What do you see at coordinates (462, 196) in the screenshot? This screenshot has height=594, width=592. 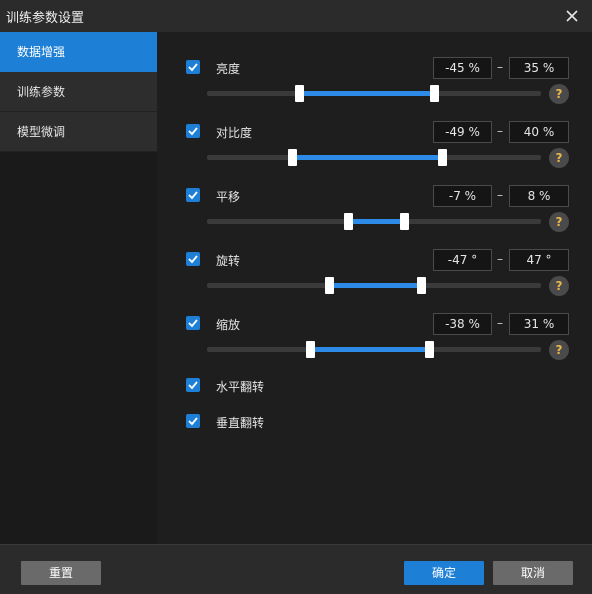 I see `translate-min-input: -7 %` at bounding box center [462, 196].